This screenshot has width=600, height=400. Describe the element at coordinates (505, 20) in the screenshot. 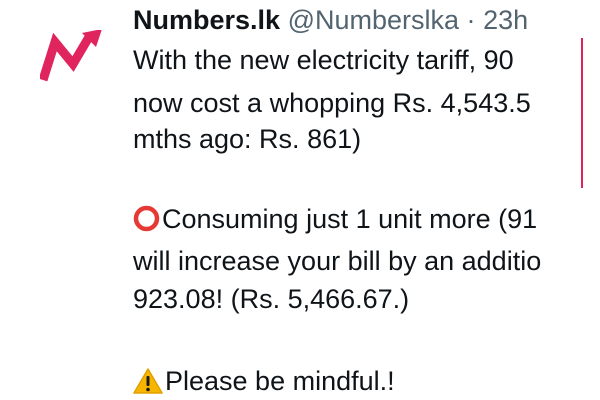

I see `tweet-timestamp: 23h` at that location.